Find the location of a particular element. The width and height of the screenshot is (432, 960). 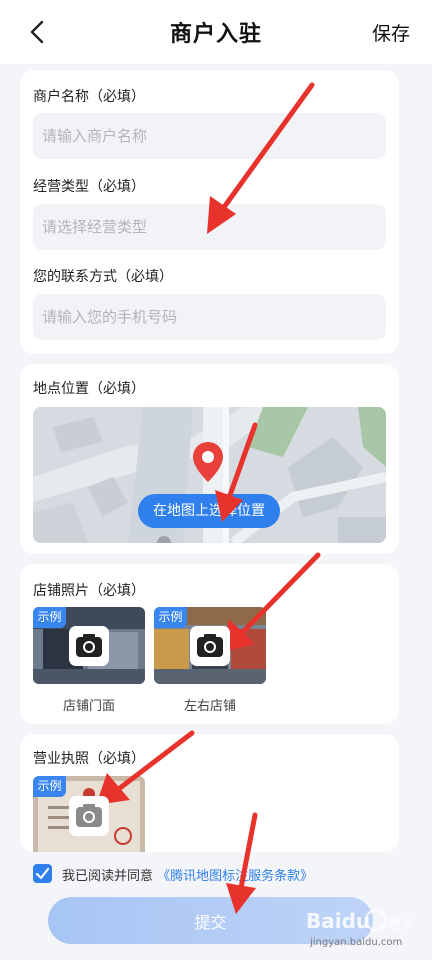

storefront-photo-upload: 示例 is located at coordinates (89, 645).